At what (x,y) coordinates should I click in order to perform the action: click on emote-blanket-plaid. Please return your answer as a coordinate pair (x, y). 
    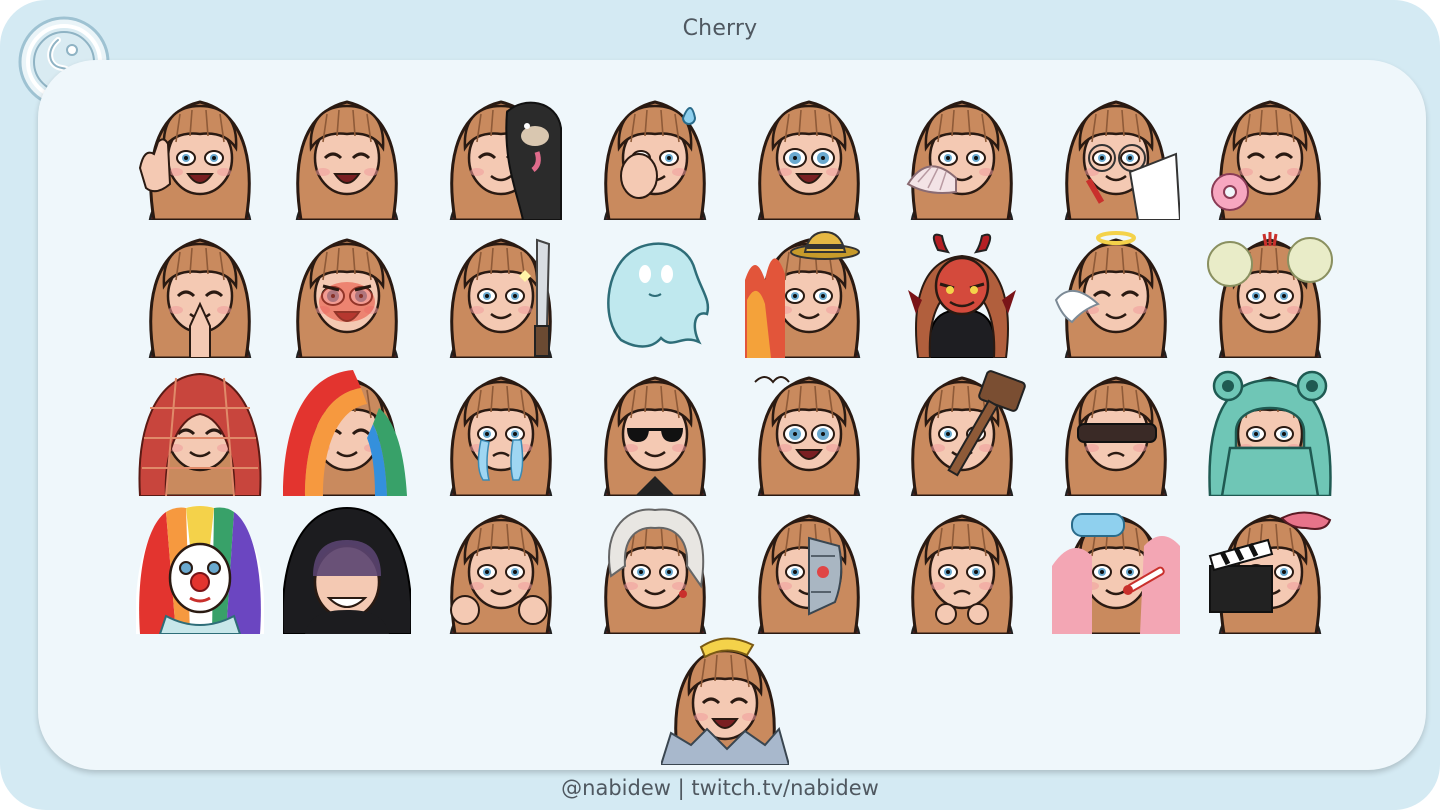
    Looking at the image, I should click on (200, 432).